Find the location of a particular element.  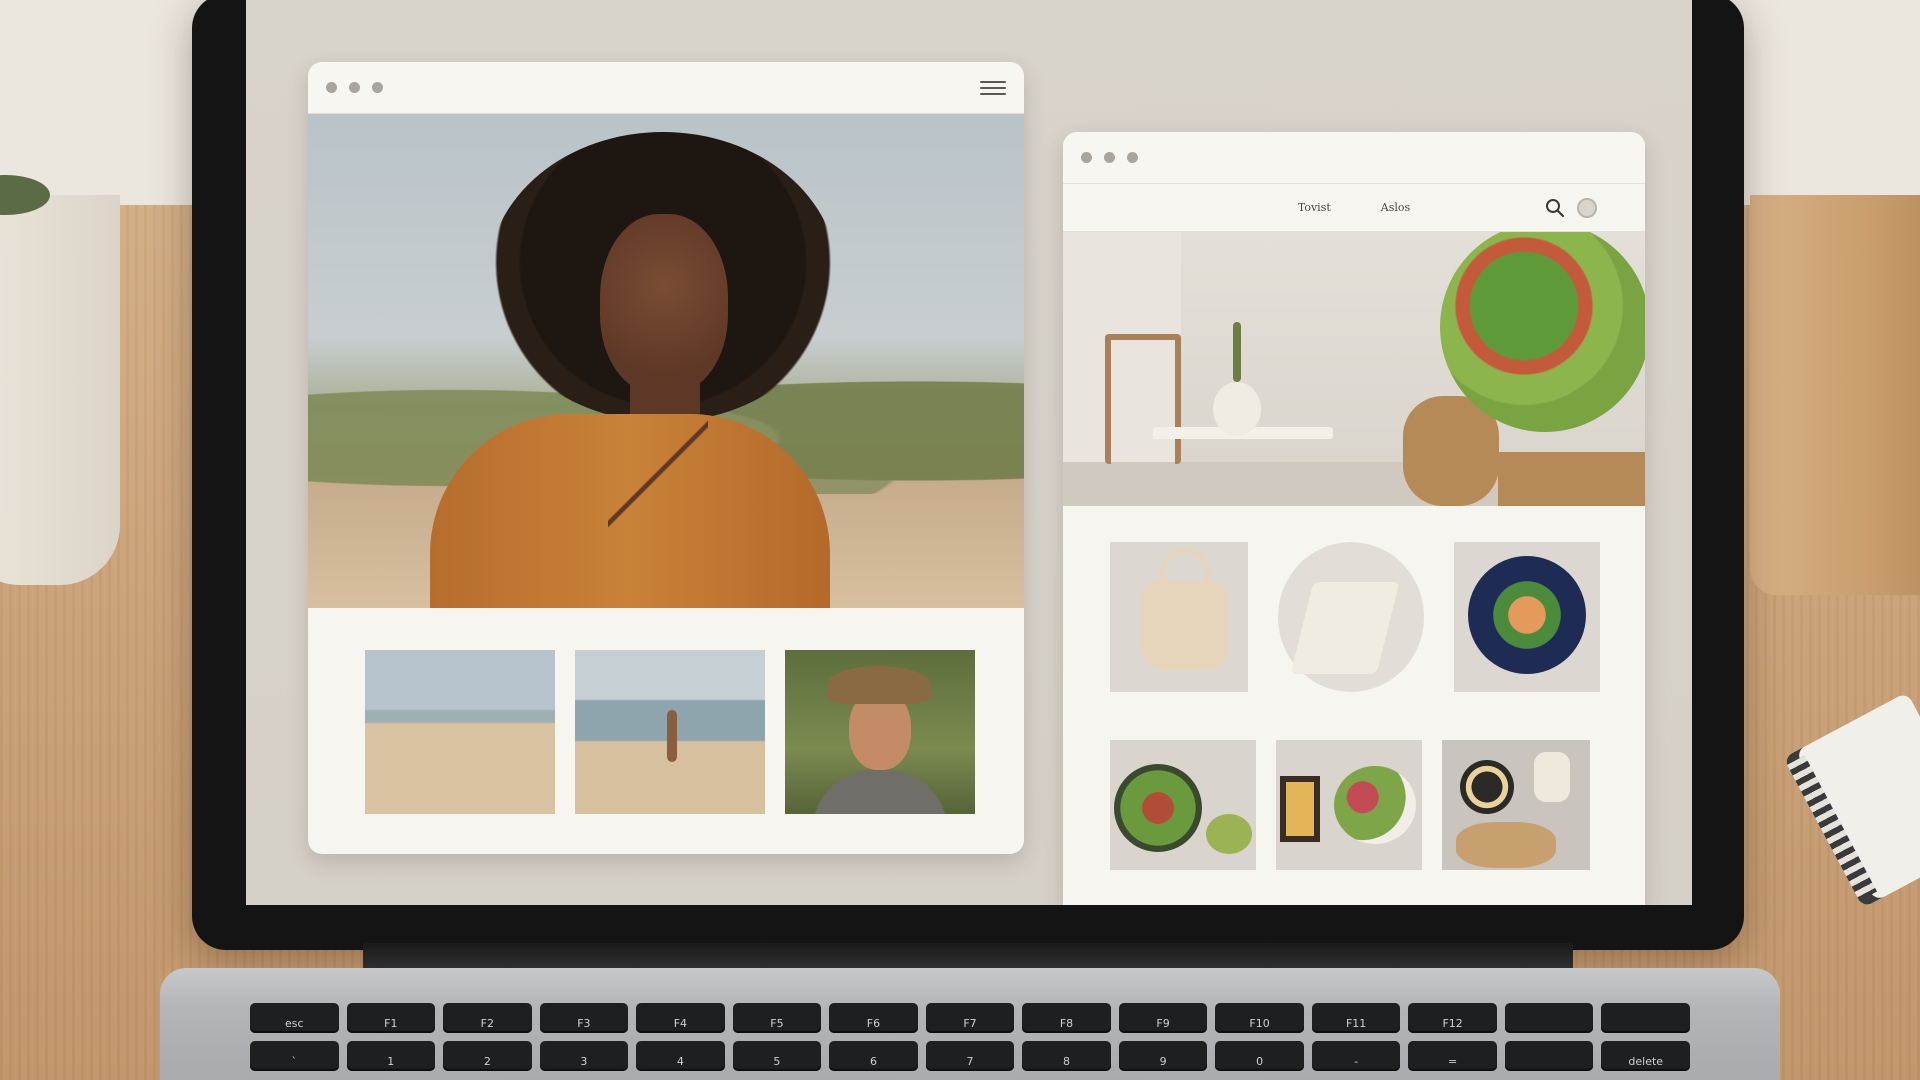

kitchen-pan is located at coordinates (1487, 787).